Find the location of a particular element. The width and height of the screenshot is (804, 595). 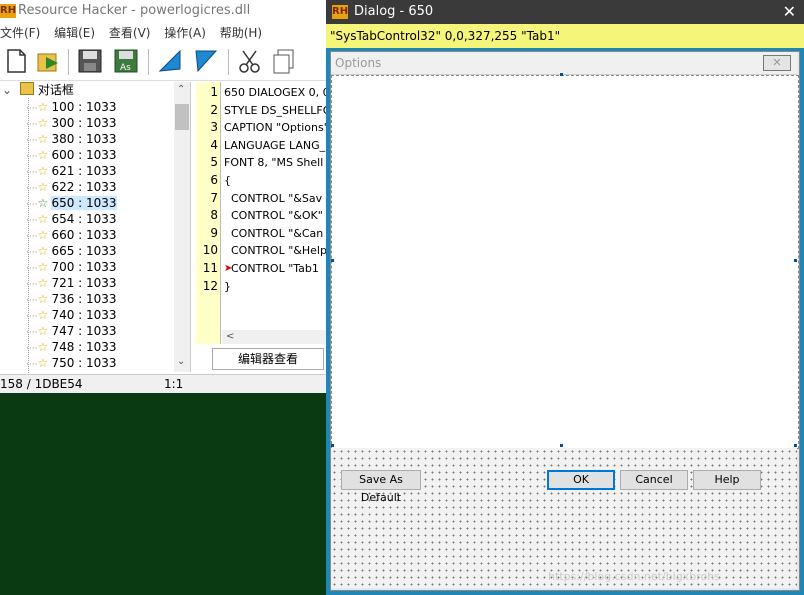

cut-icon is located at coordinates (250, 61).